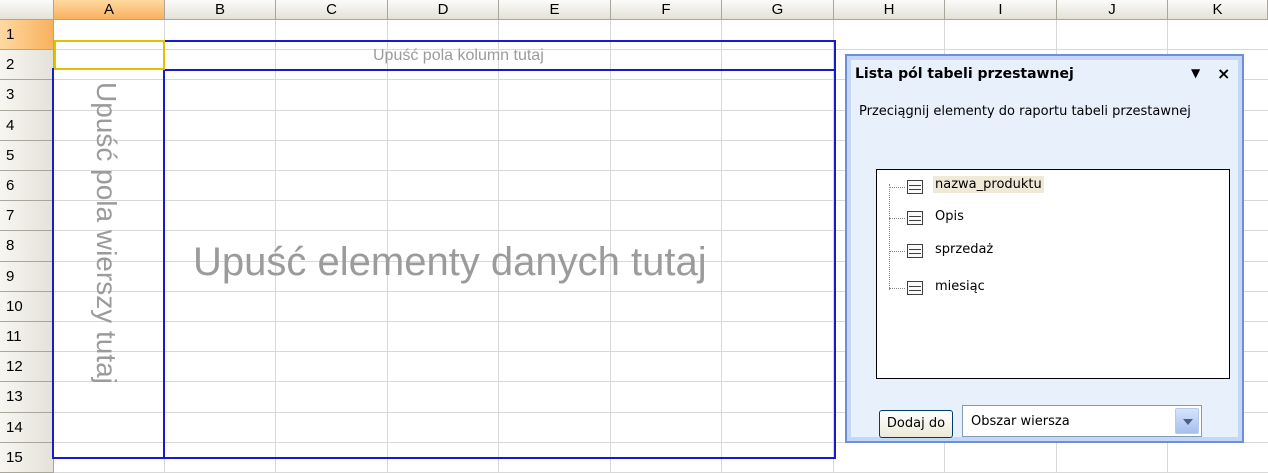 The height and width of the screenshot is (473, 1268). I want to click on close-icon: ×, so click(1223, 73).